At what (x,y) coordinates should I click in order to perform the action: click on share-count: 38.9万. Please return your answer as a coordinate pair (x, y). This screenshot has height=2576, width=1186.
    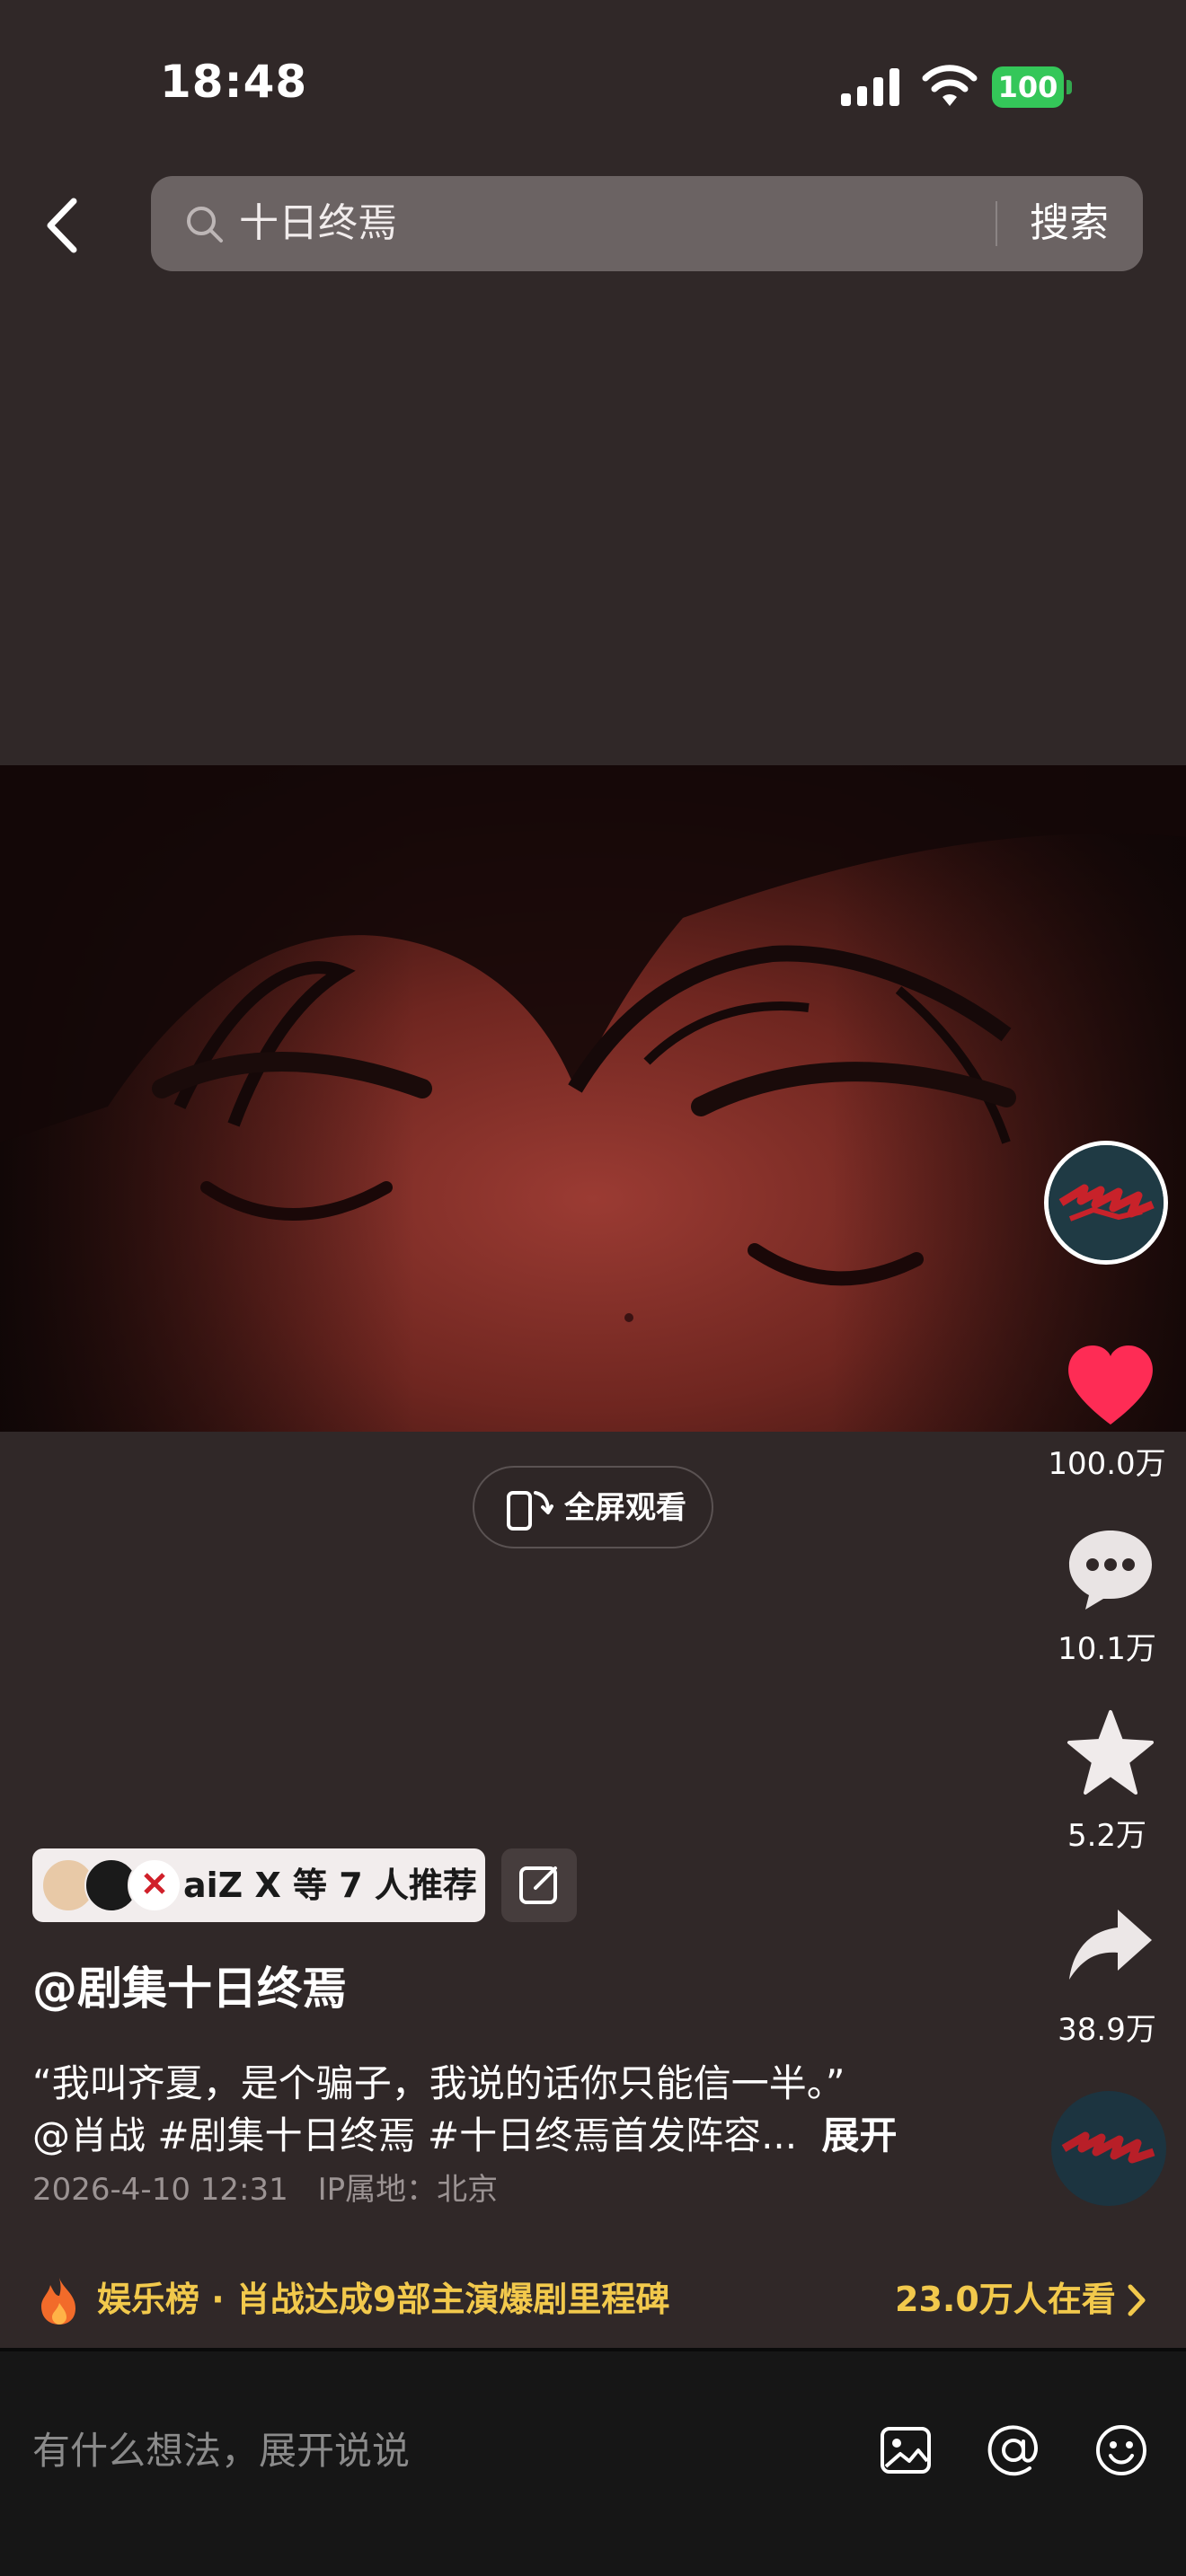
    Looking at the image, I should click on (1107, 2030).